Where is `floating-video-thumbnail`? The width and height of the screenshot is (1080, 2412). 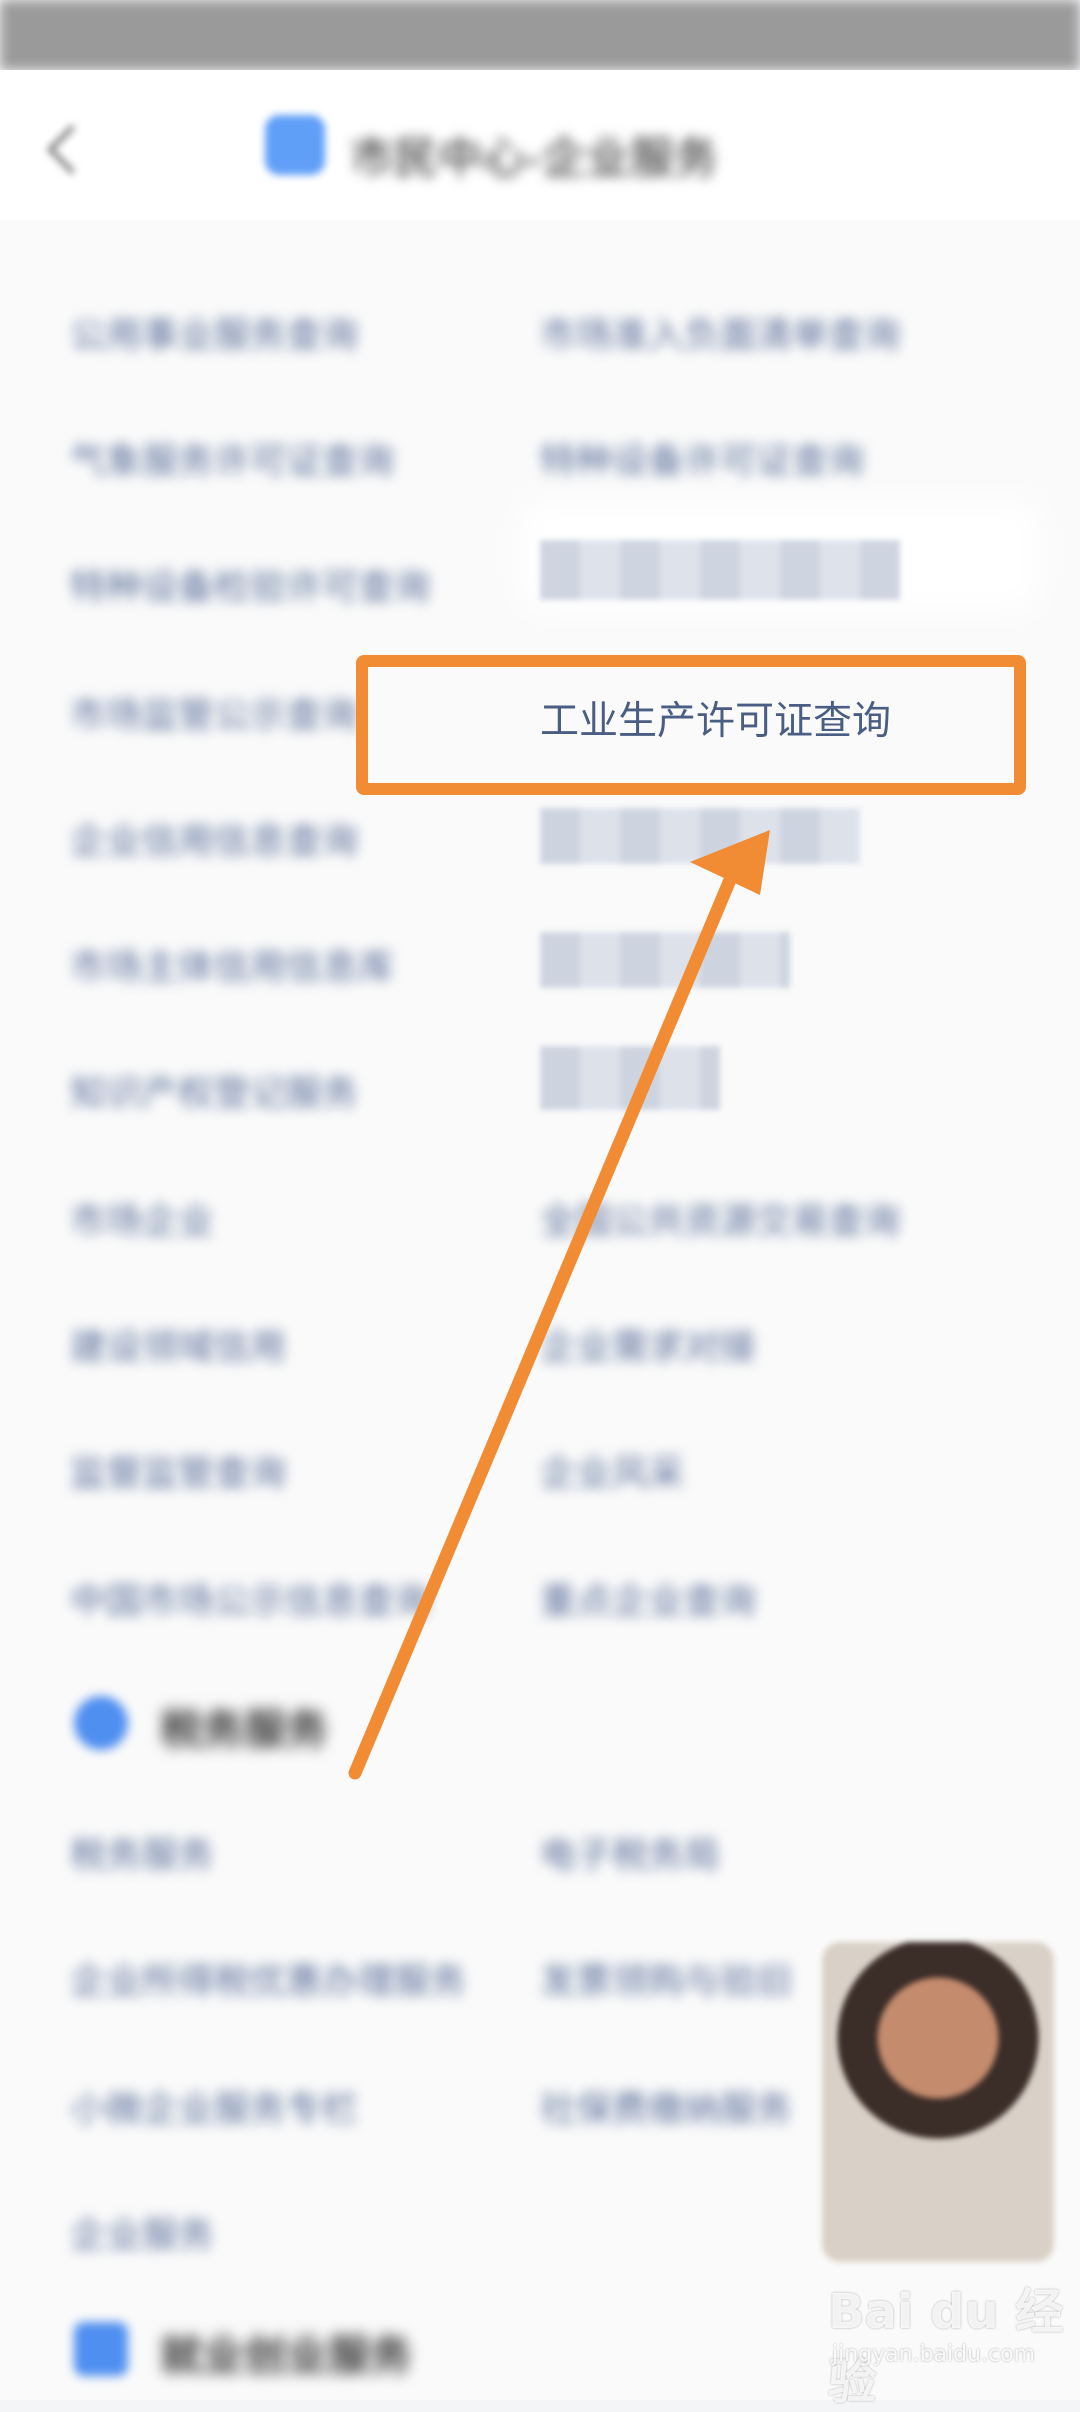
floating-video-thumbnail is located at coordinates (938, 2102).